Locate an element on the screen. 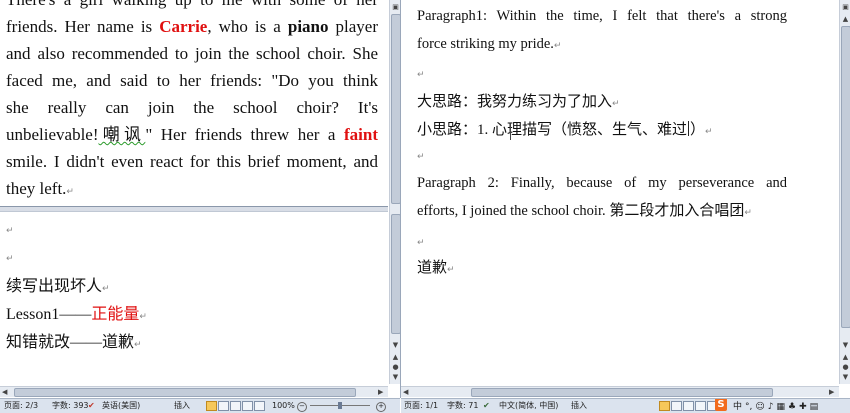 This screenshot has height=413, width=850. left-horizontal-scrollbar: ◀ ▶ is located at coordinates (194, 391).